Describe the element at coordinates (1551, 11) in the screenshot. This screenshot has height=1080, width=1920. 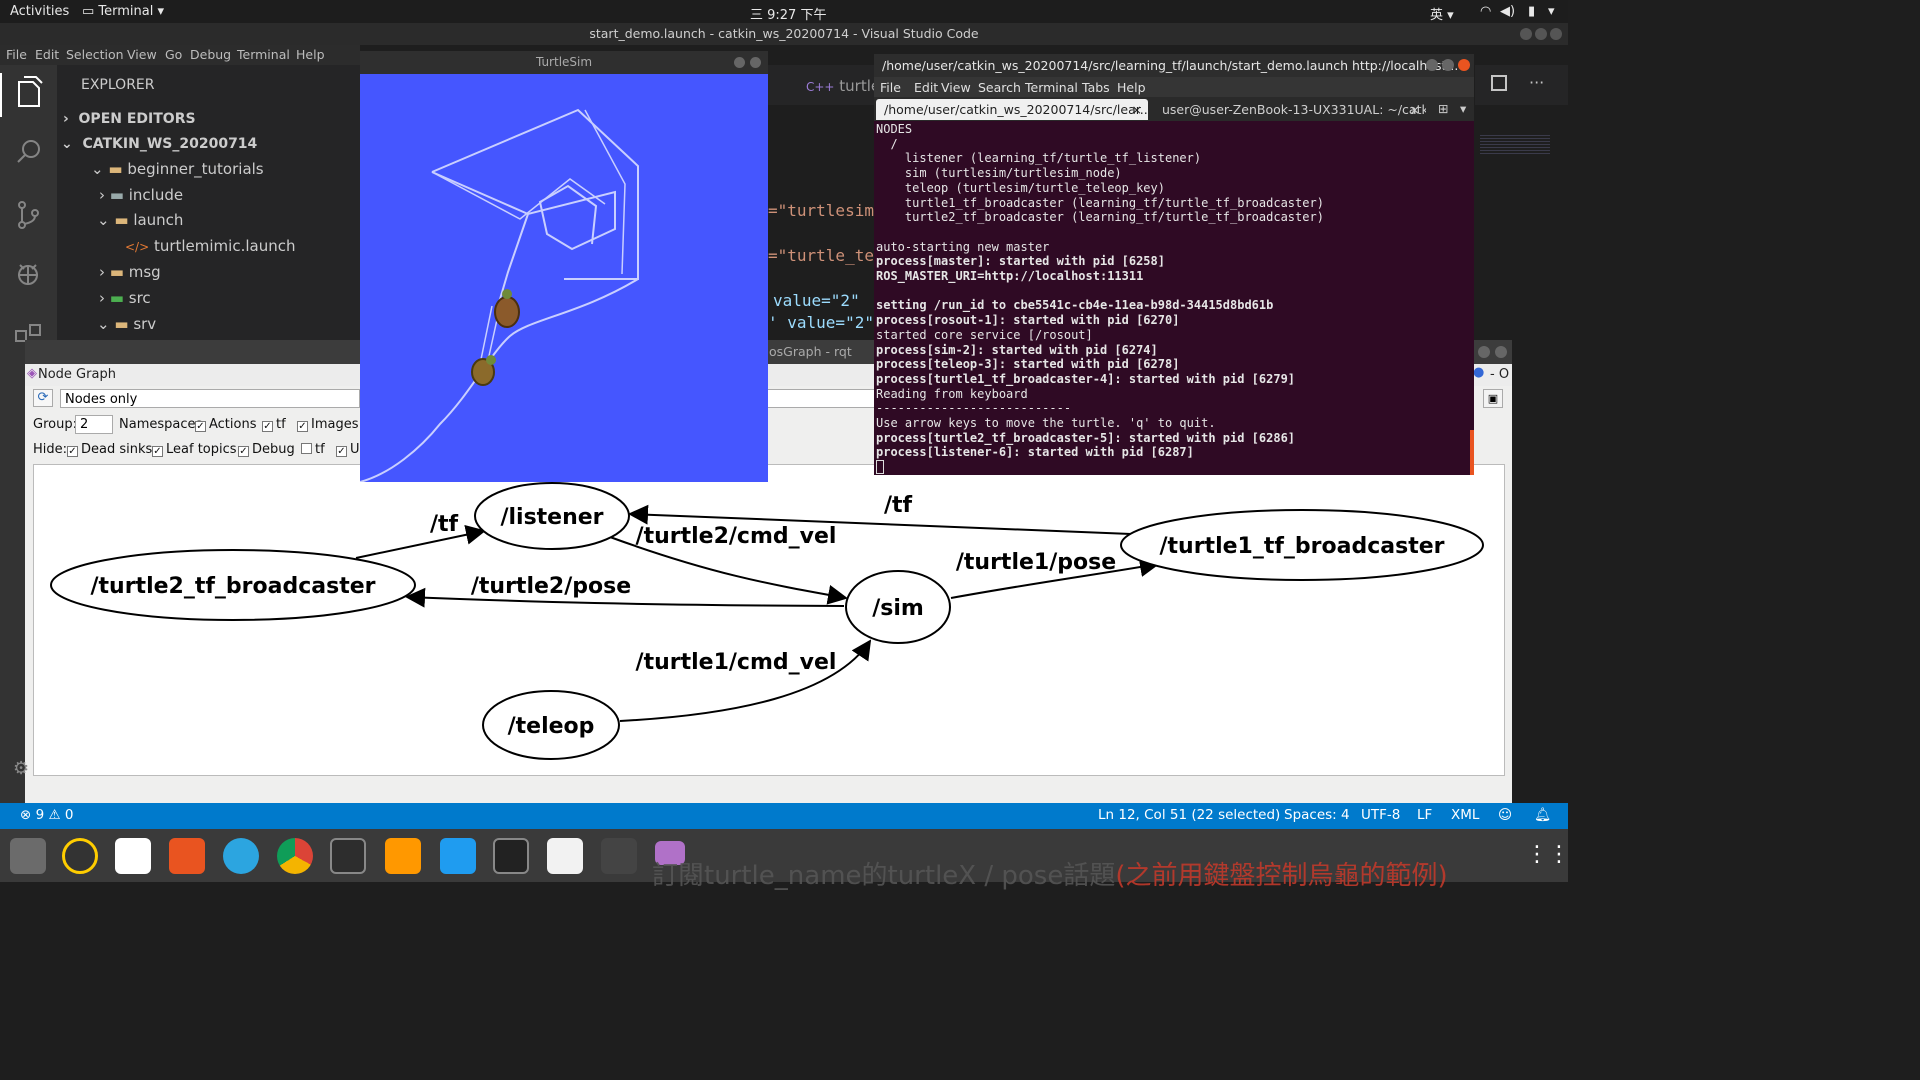
I see `system-menu-icon: ▾` at that location.